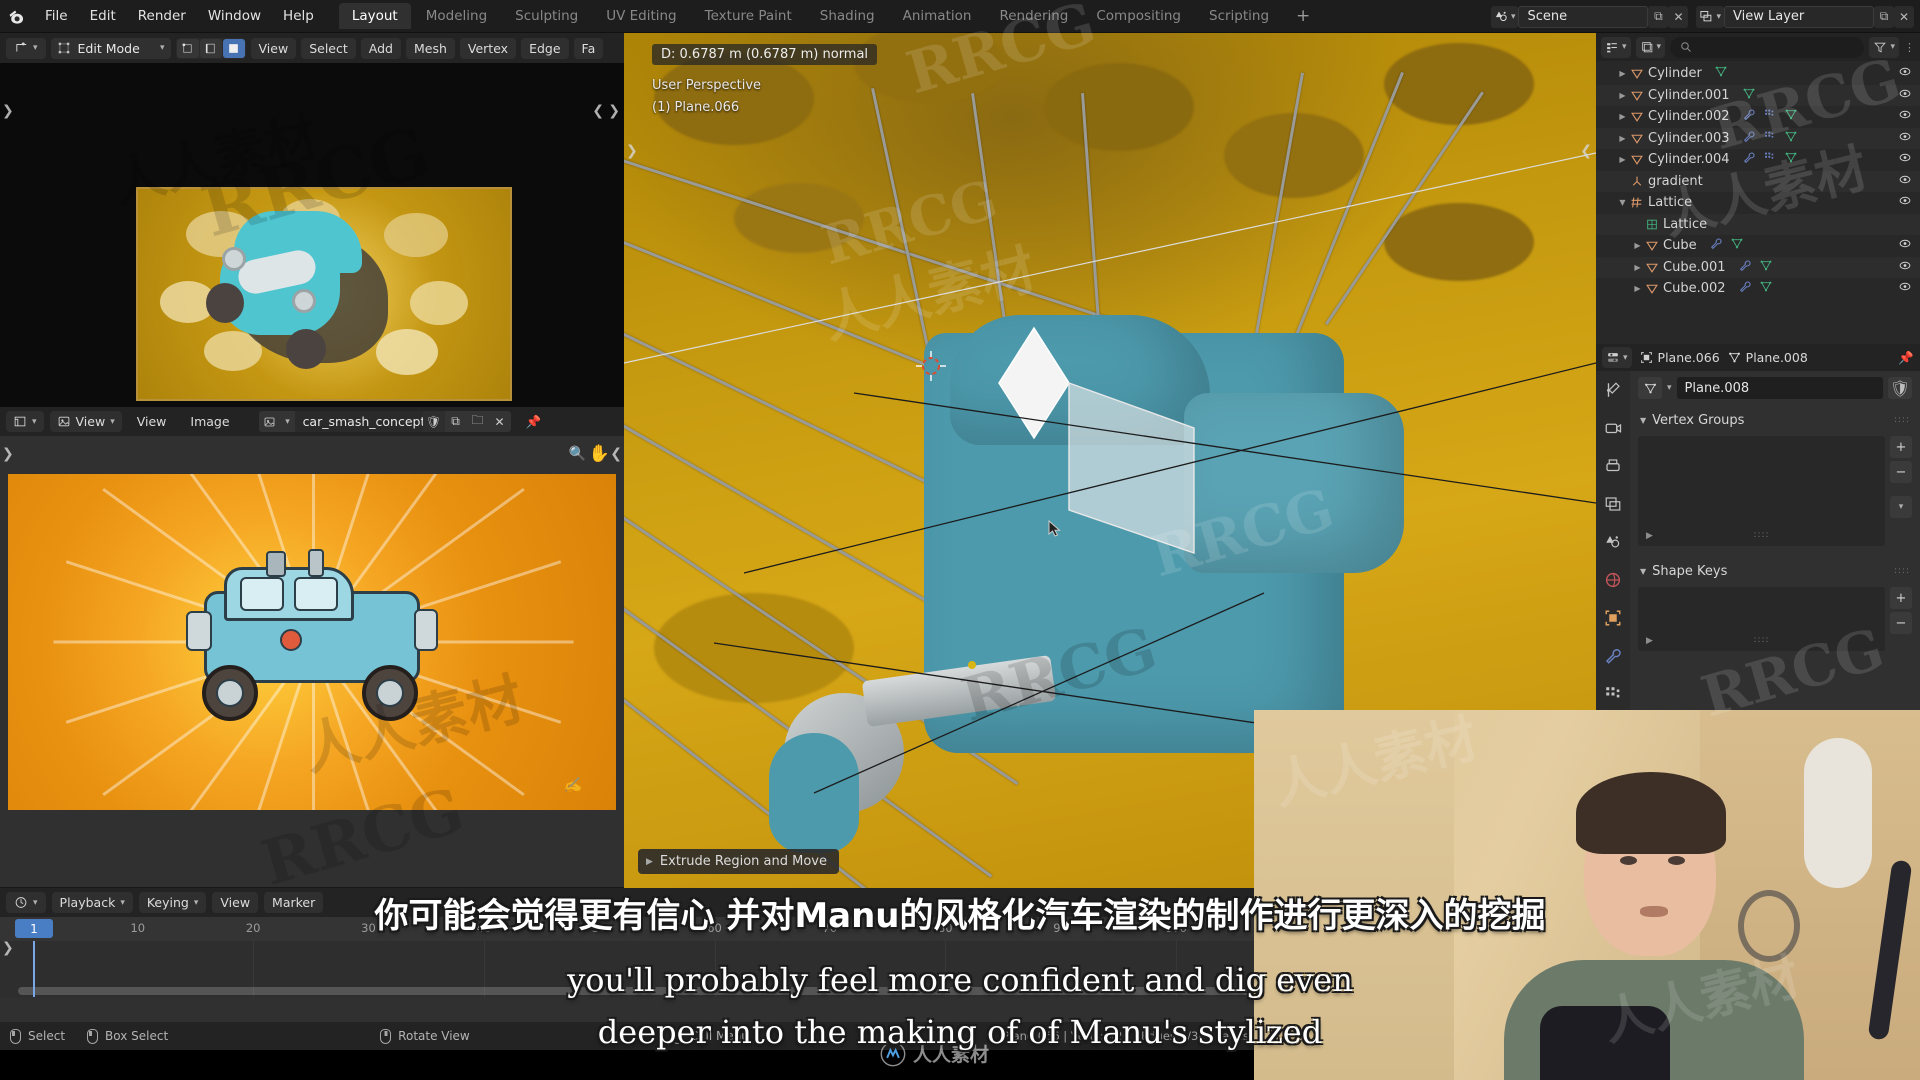 This screenshot has width=1920, height=1080. What do you see at coordinates (85, 421) in the screenshot?
I see `image-editor-mode-selector: View ▾` at bounding box center [85, 421].